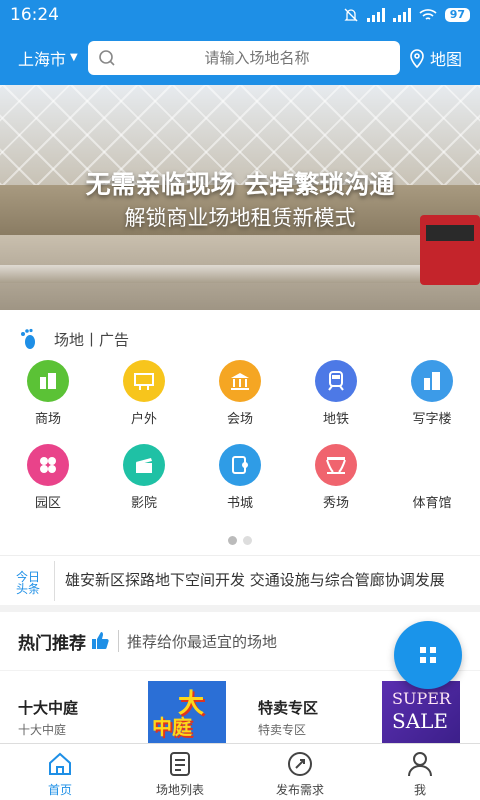 The width and height of the screenshot is (480, 800). Describe the element at coordinates (187, 712) in the screenshot. I see `card-image-atrium: 大 中庭` at that location.